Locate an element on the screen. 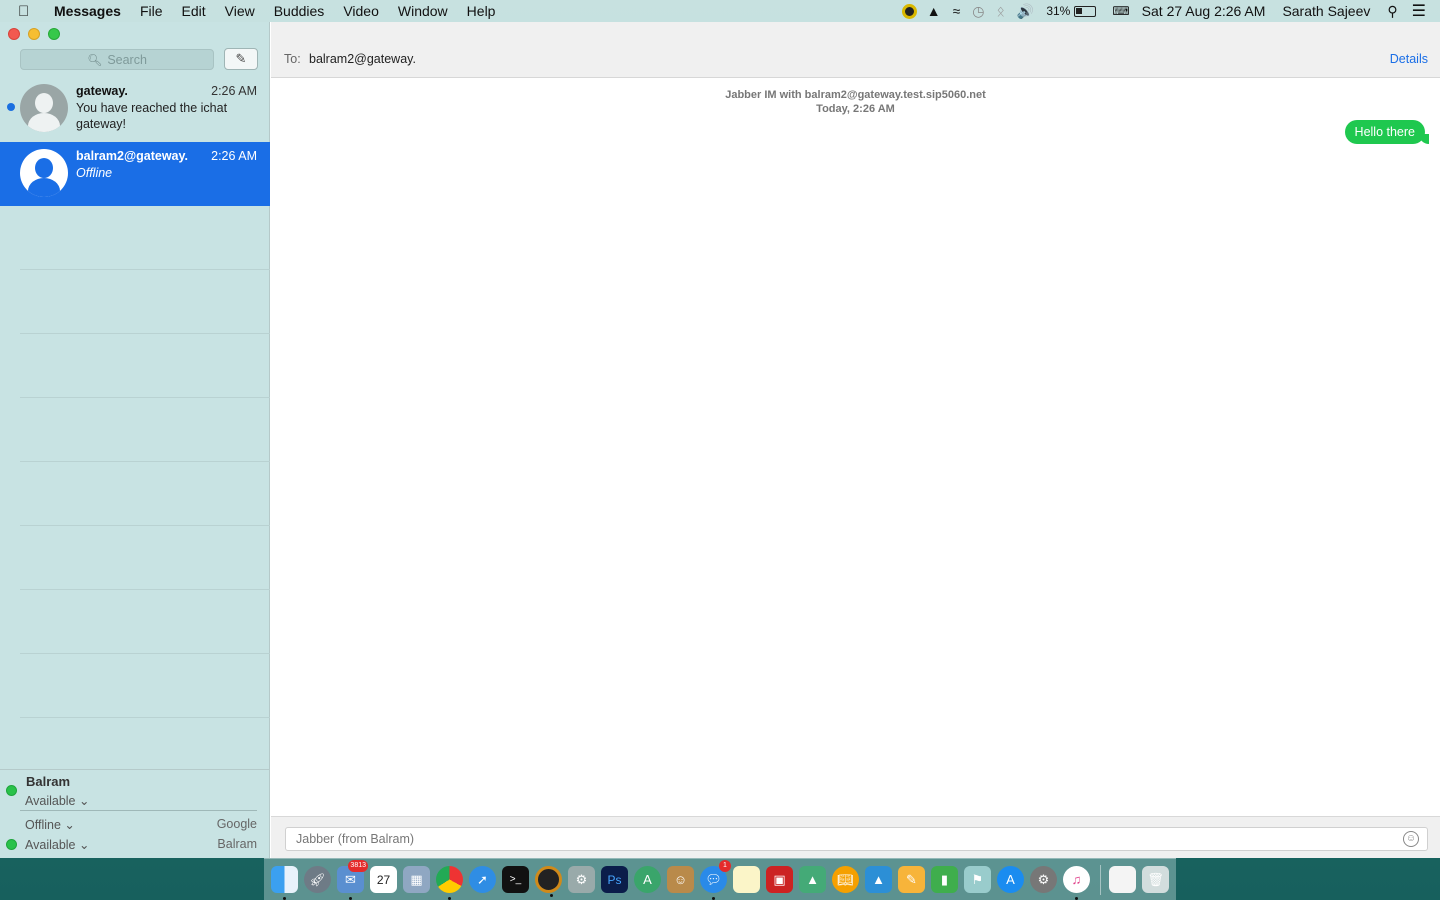 Image resolution: width=1440 pixels, height=900 pixels. drive-icon: ▲ is located at coordinates (934, 11).